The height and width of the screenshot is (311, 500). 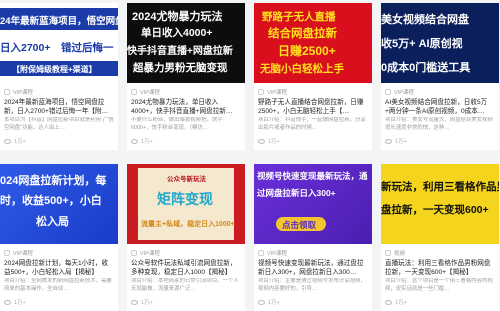 What do you see at coordinates (422, 44) in the screenshot?
I see `thumbnail-caption: 收5万+ AI原创视` at bounding box center [422, 44].